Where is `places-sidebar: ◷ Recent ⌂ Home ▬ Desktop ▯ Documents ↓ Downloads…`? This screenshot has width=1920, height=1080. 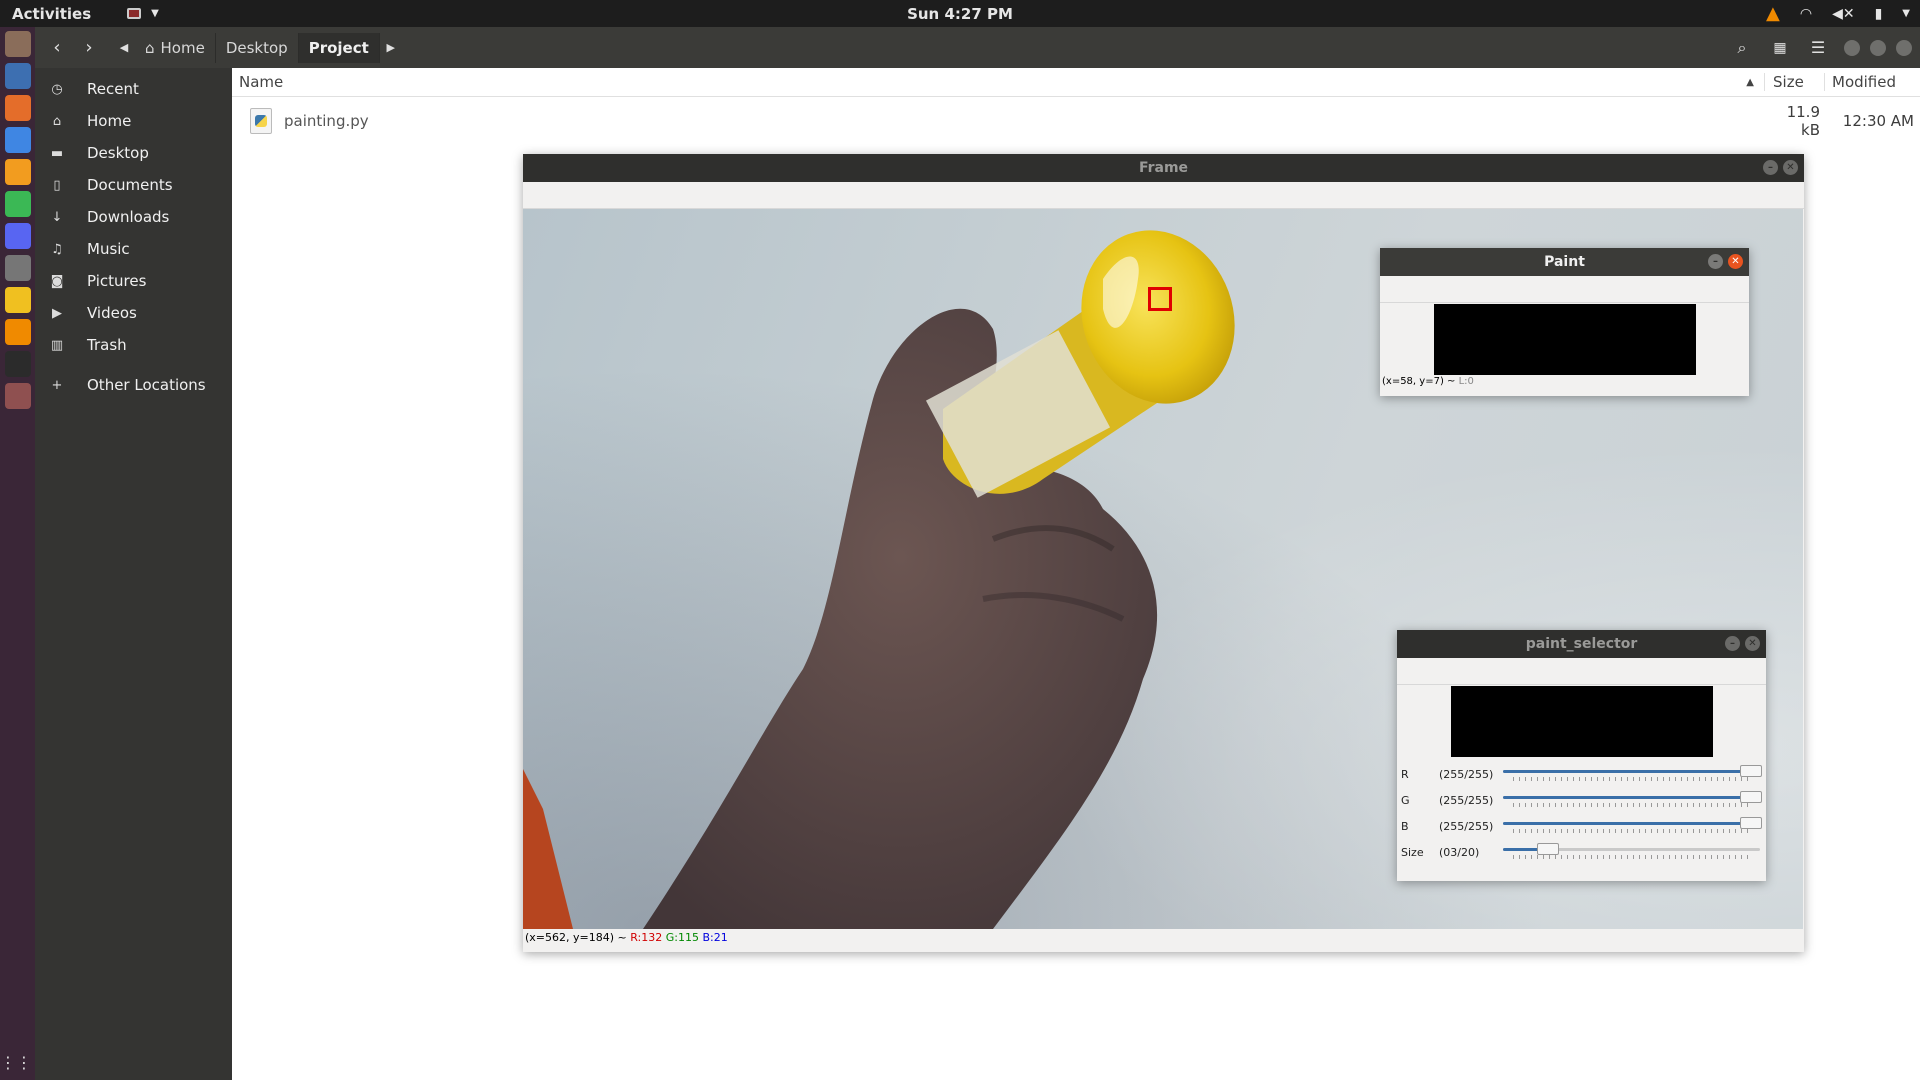
places-sidebar: ◷ Recent ⌂ Home ▬ Desktop ▯ Documents ↓ Downloads… is located at coordinates (133, 574).